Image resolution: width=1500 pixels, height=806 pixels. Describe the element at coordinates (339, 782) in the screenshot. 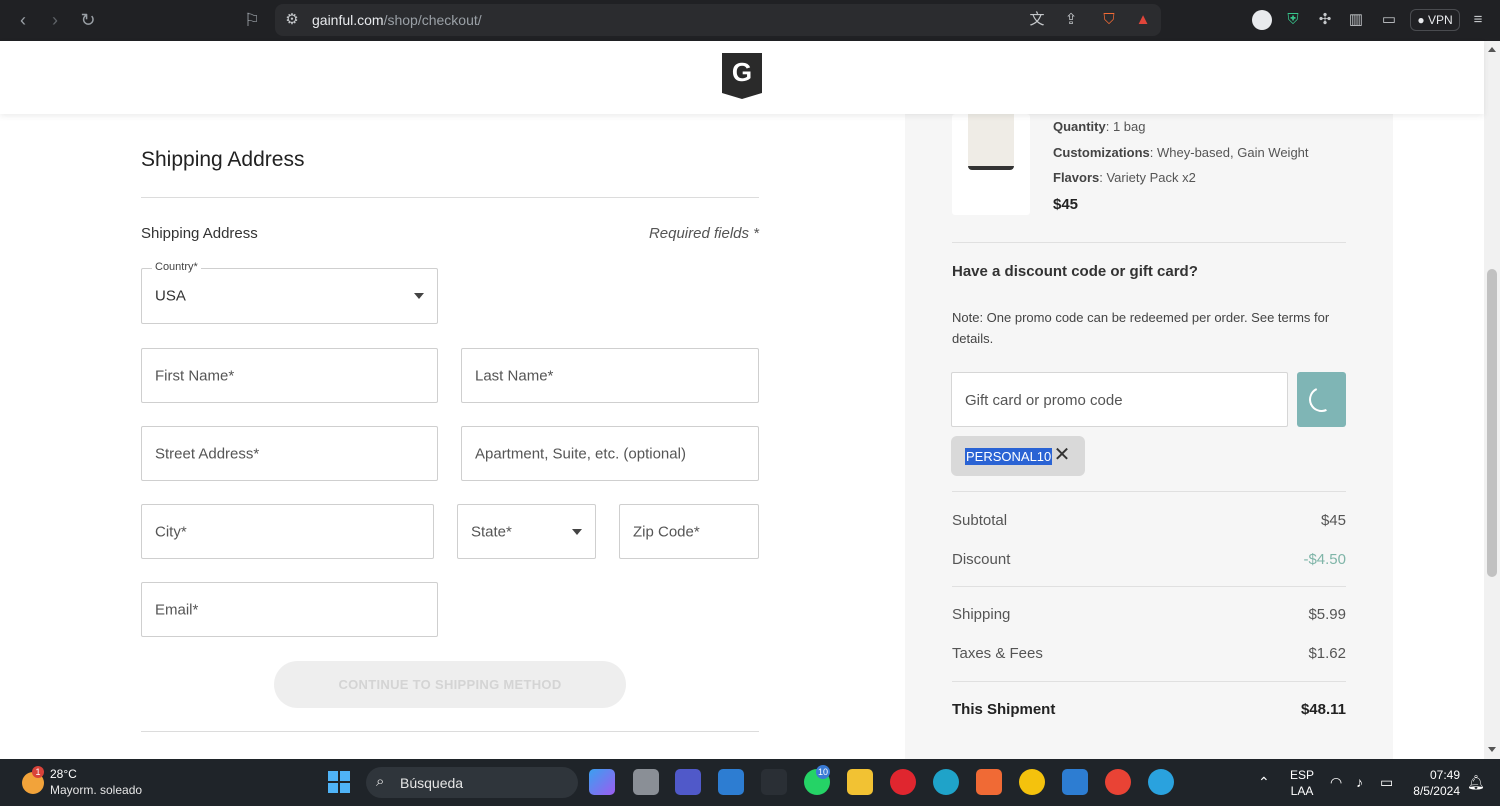

I see `windows-start-icon` at that location.